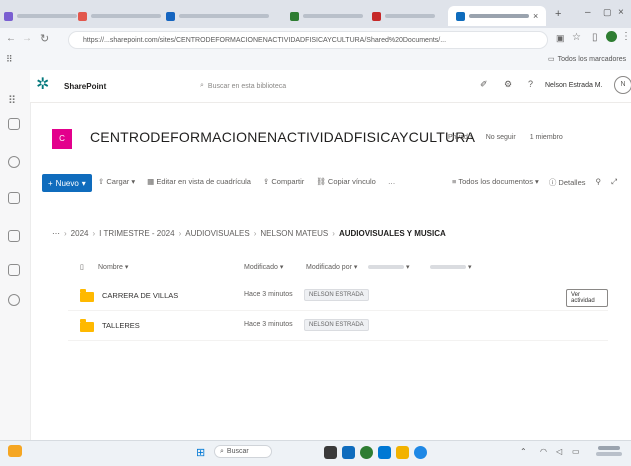  What do you see at coordinates (393, 267) in the screenshot?
I see `column-extra-1: ▾` at bounding box center [393, 267].